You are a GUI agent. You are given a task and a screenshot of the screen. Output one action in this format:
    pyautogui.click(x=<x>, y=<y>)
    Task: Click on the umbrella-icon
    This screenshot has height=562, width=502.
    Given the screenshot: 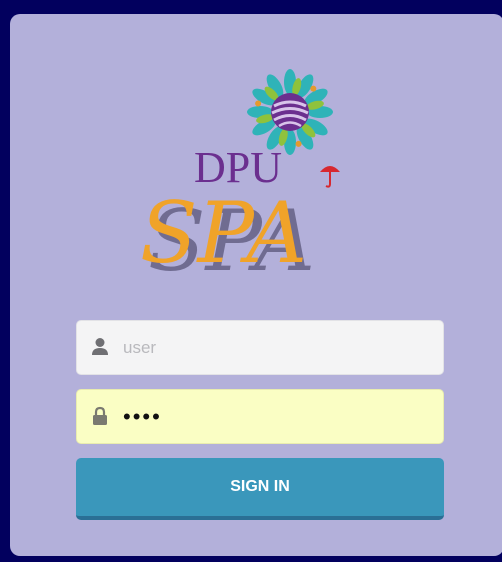 What is the action you would take?
    pyautogui.click(x=330, y=177)
    